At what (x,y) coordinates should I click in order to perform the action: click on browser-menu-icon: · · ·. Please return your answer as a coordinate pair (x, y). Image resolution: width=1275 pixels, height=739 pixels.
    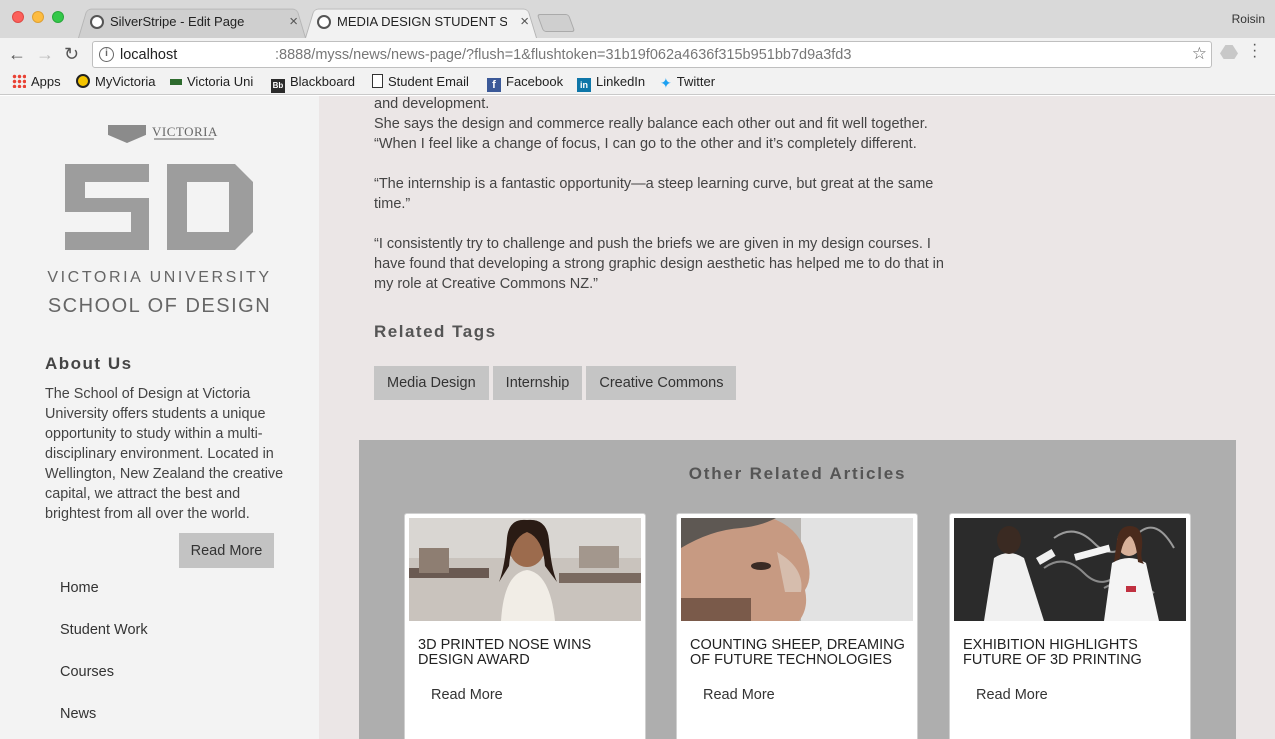
    Looking at the image, I should click on (1254, 51).